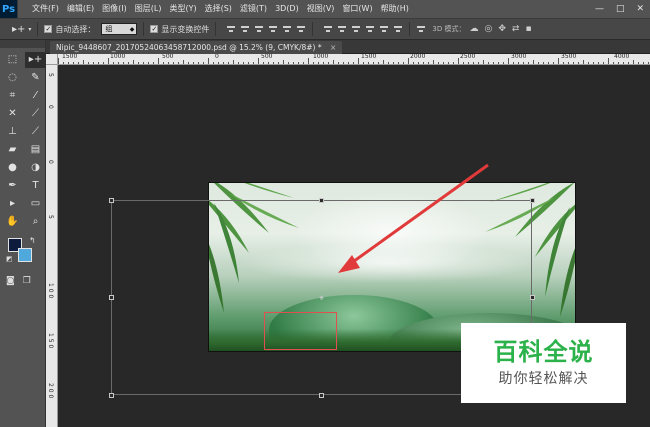  I want to click on rectangle-tool-icon: ▭, so click(35, 204).